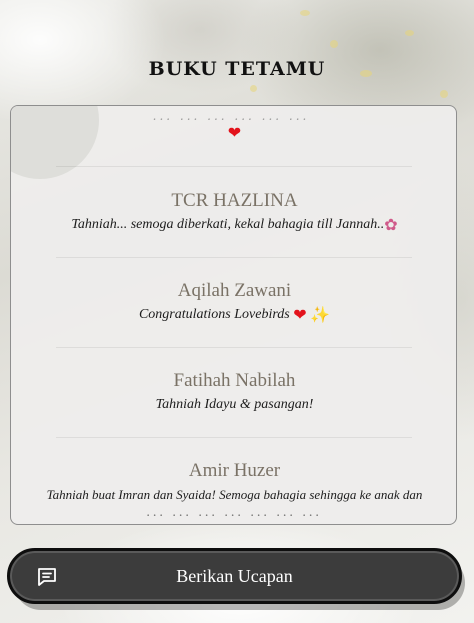  What do you see at coordinates (214, 314) in the screenshot?
I see `guest-message-text: Congratulations Lovebirds` at bounding box center [214, 314].